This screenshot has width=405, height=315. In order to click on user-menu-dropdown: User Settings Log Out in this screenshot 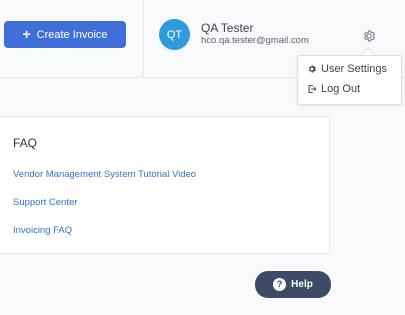, I will do `click(349, 80)`.